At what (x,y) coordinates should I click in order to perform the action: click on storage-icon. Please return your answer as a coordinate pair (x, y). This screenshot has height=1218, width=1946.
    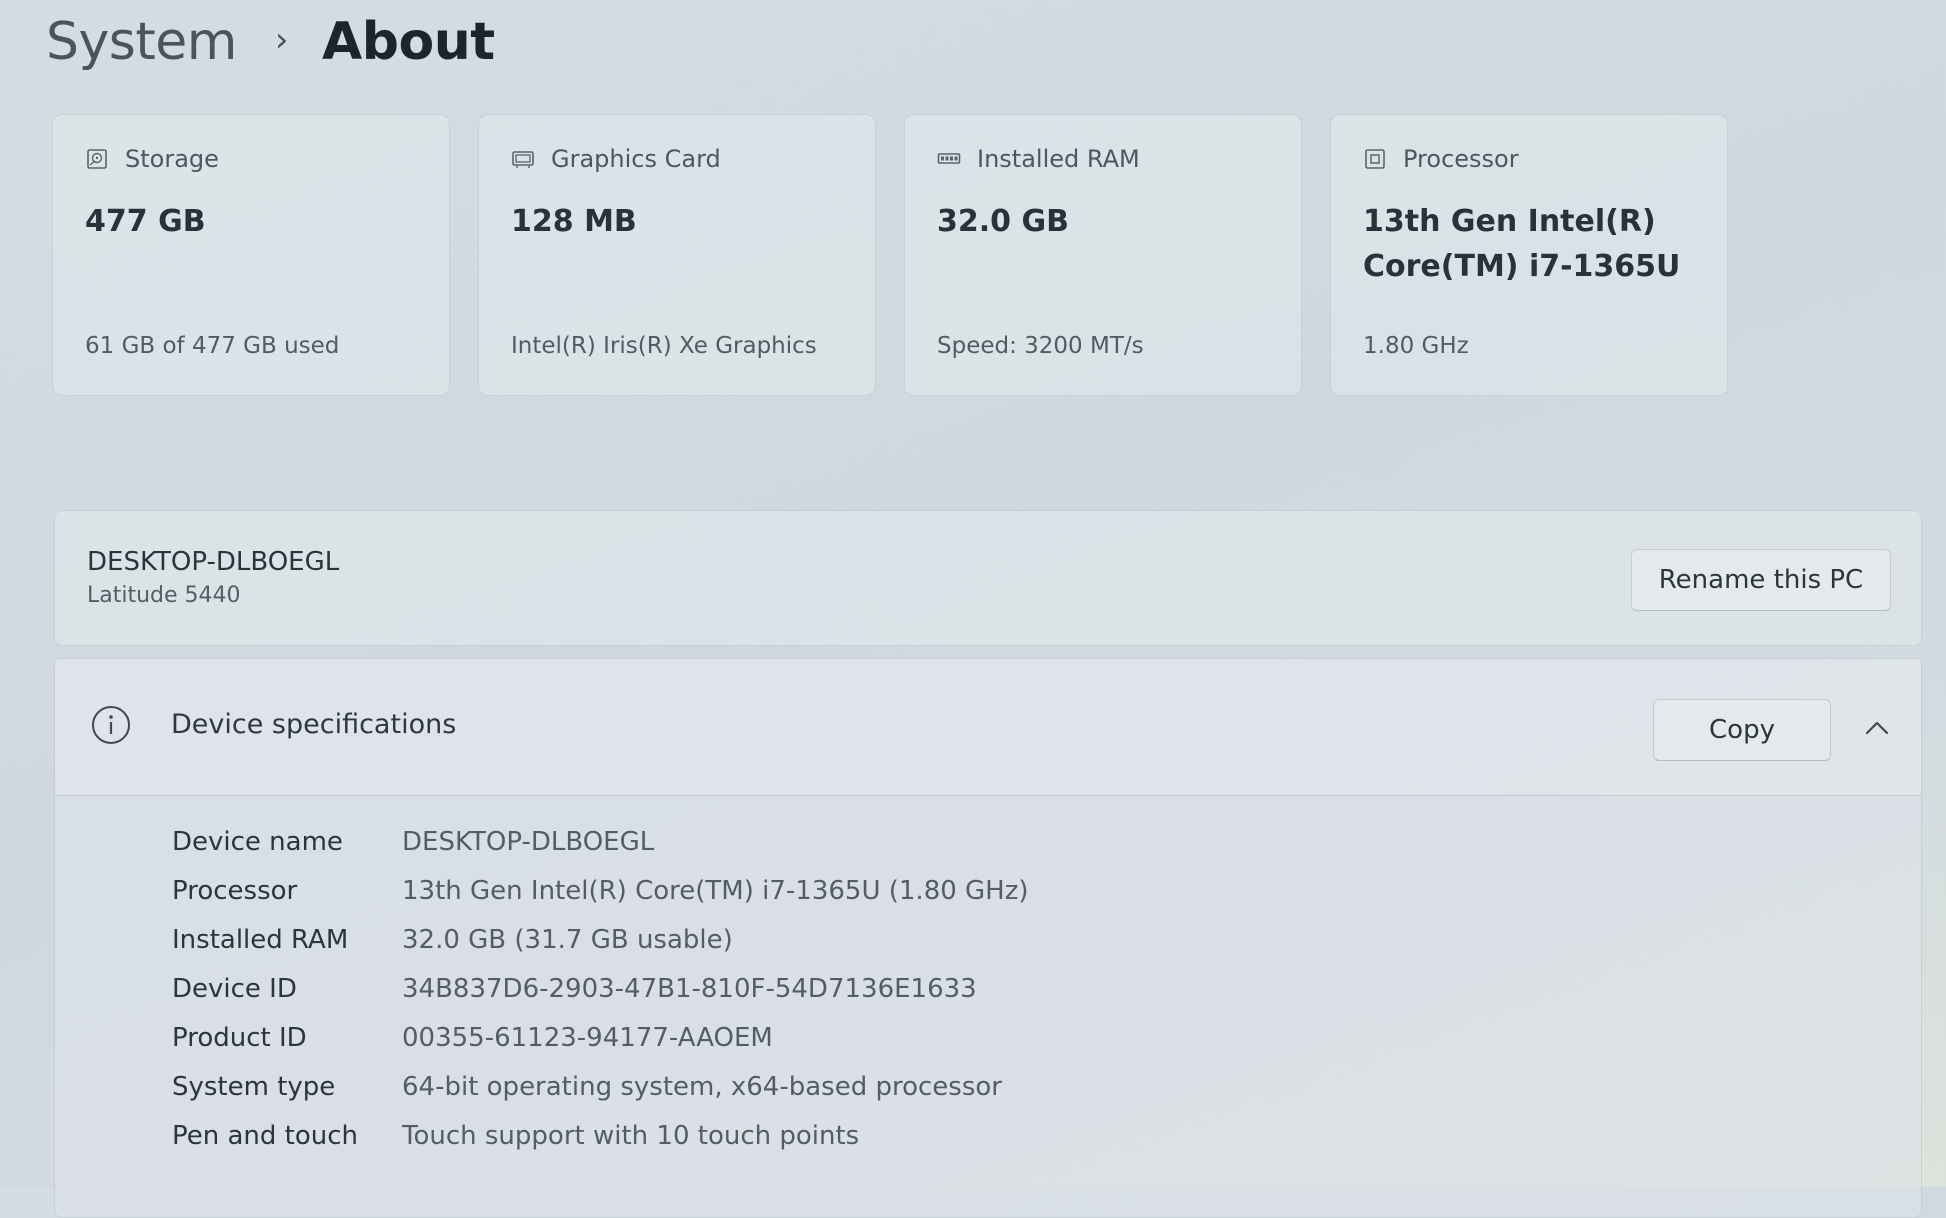
    Looking at the image, I should click on (97, 159).